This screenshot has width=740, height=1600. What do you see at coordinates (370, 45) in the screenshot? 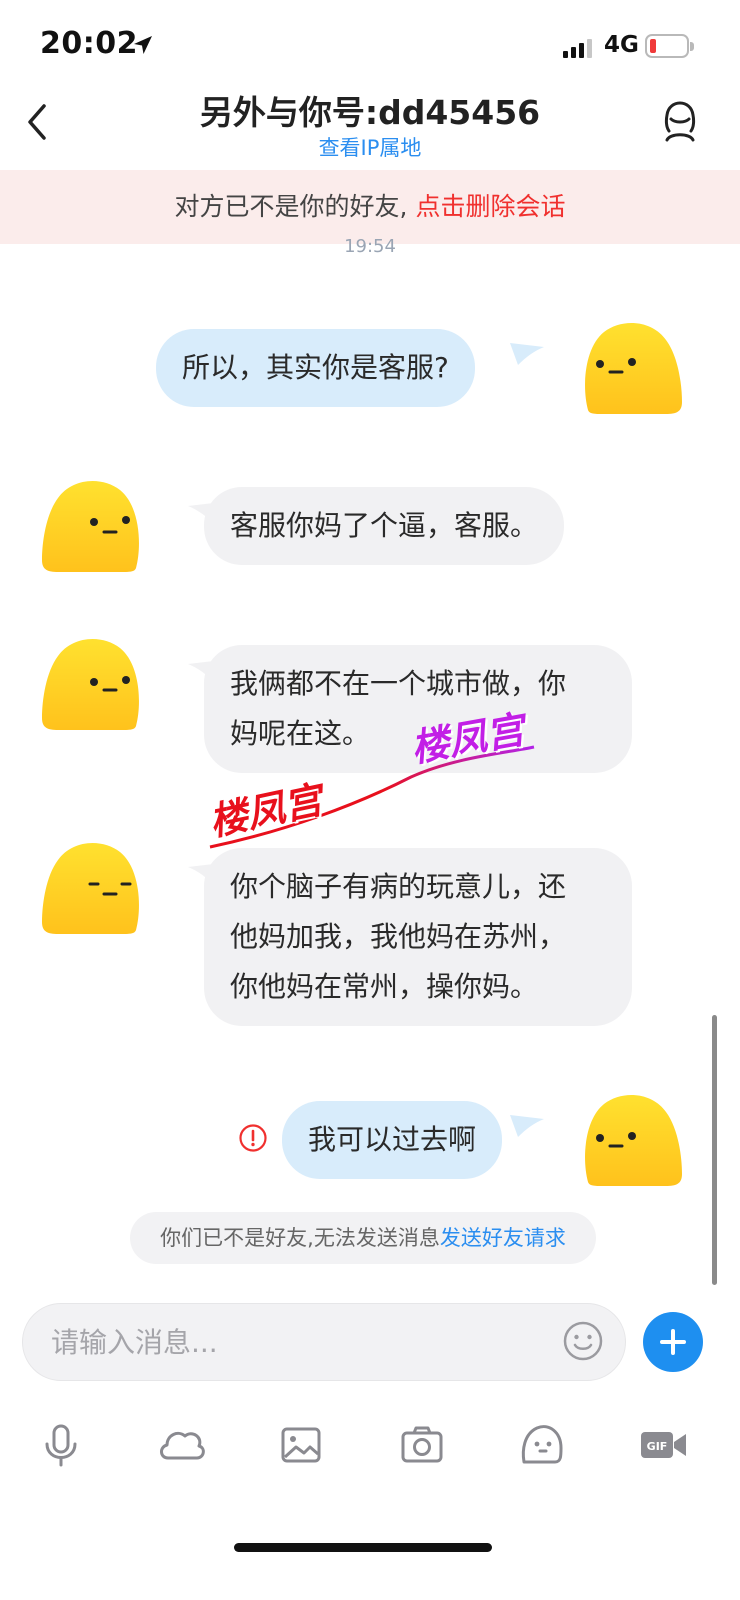
I see `status-bar: 20:02 4G` at bounding box center [370, 45].